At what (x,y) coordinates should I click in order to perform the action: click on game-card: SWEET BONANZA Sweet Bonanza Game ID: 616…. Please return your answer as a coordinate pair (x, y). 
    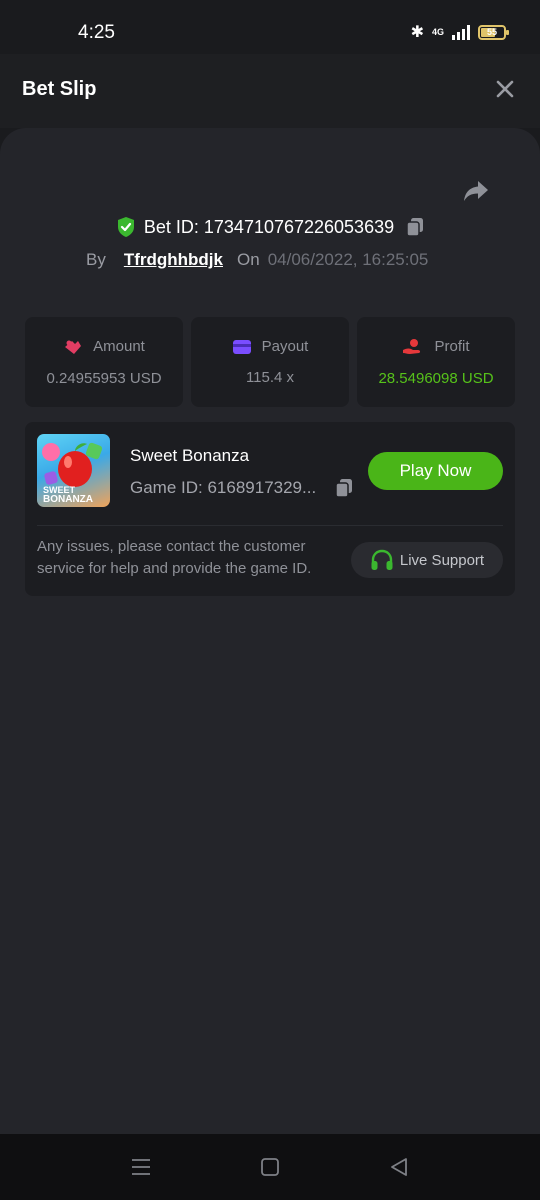
    Looking at the image, I should click on (270, 509).